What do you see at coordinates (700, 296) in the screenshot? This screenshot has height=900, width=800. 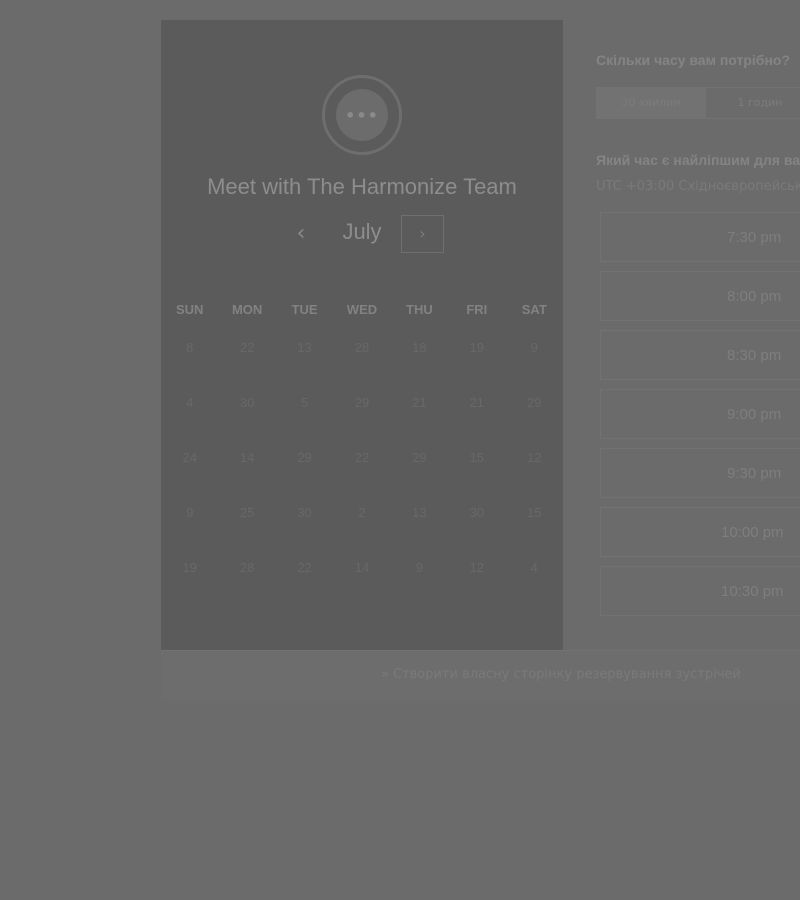 I see `time-slot-button: 8:00 pm` at bounding box center [700, 296].